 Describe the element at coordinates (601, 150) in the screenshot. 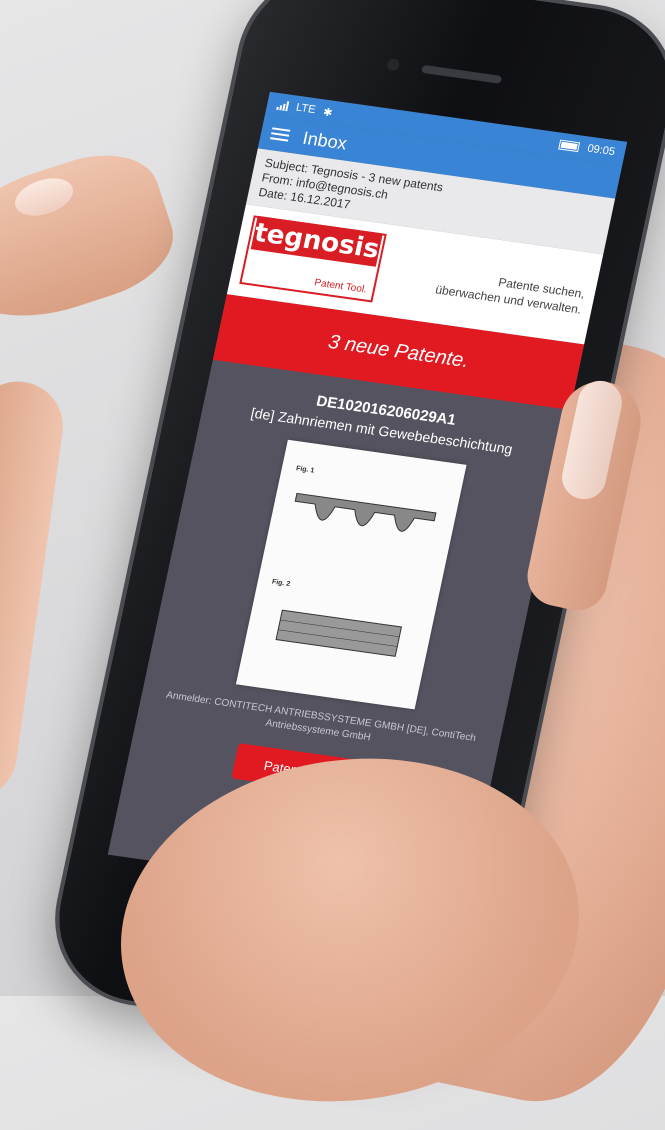

I see `clock: 09:05` at that location.